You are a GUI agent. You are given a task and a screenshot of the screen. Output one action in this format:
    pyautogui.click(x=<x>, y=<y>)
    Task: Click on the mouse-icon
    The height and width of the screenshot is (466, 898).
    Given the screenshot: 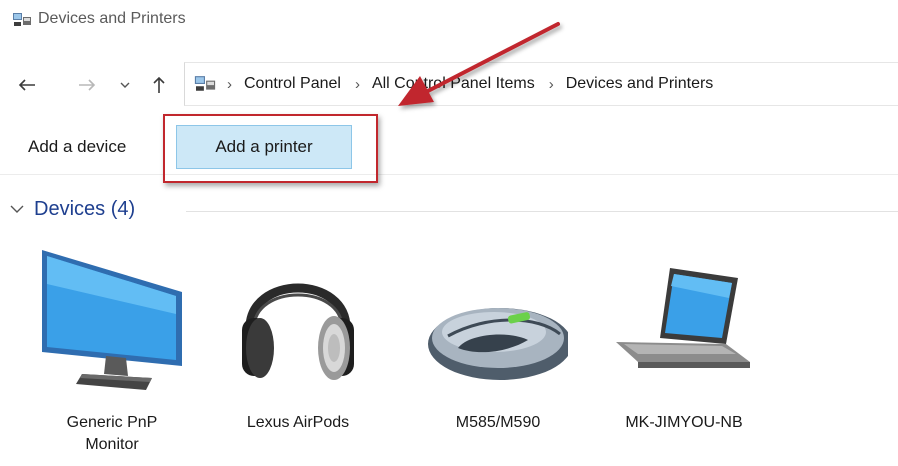 What is the action you would take?
    pyautogui.click(x=498, y=344)
    